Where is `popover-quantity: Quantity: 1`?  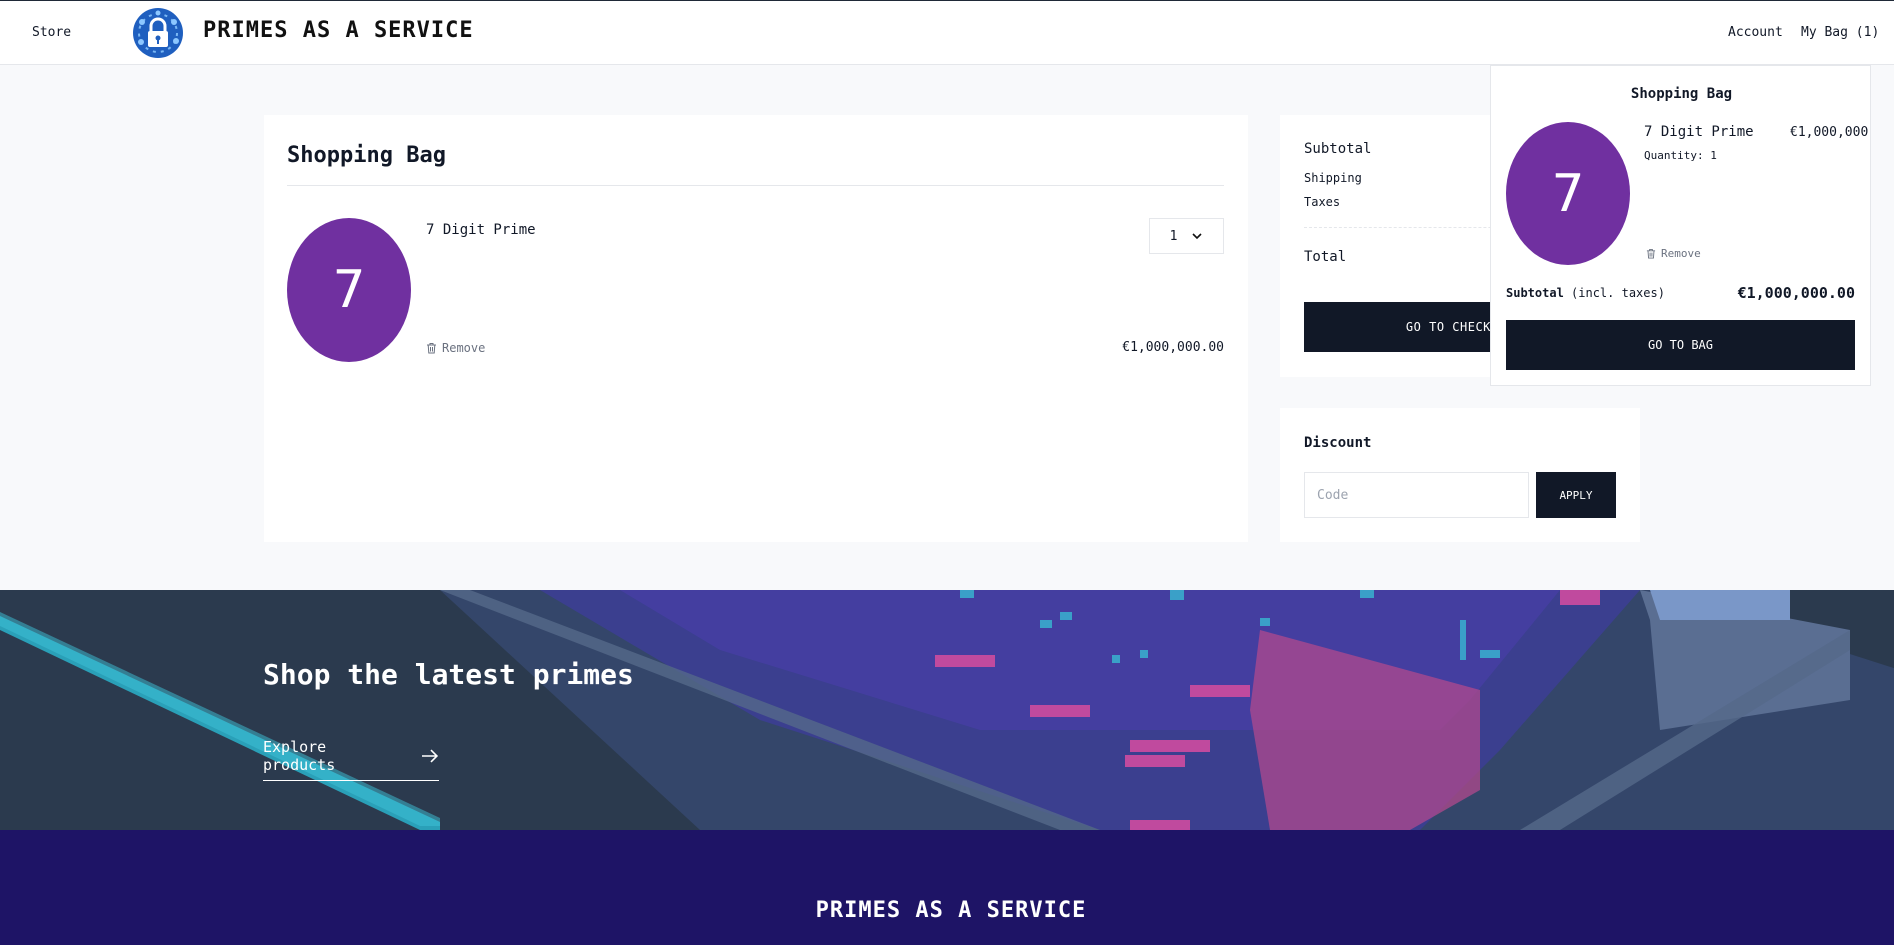 popover-quantity: Quantity: 1 is located at coordinates (1680, 155).